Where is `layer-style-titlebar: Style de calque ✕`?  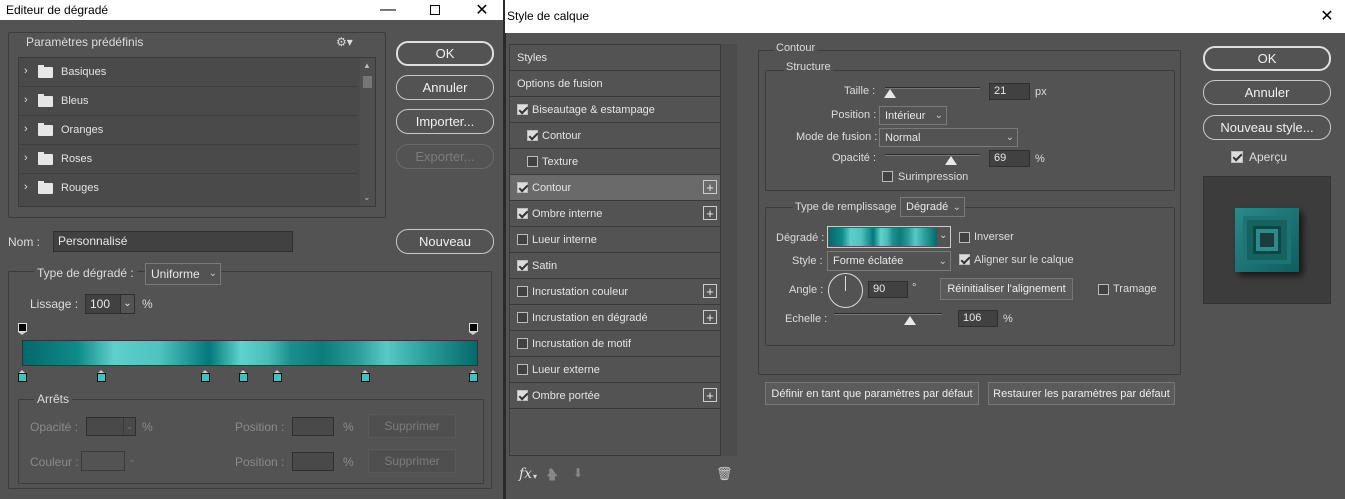 layer-style-titlebar: Style de calque ✕ is located at coordinates (925, 16).